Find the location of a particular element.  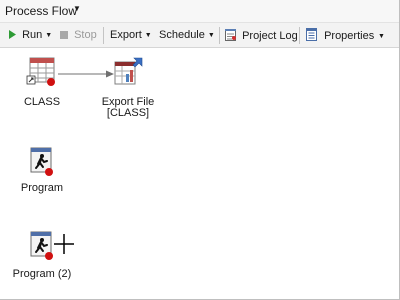

program-node: Program is located at coordinates (42, 171).